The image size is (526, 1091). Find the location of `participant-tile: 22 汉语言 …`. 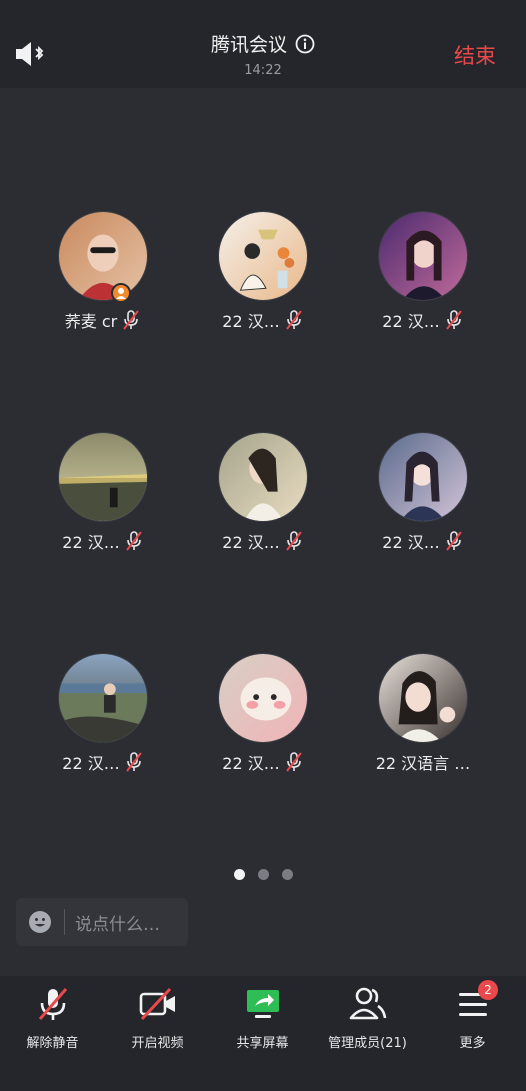

participant-tile: 22 汉语言 … is located at coordinates (423, 723).